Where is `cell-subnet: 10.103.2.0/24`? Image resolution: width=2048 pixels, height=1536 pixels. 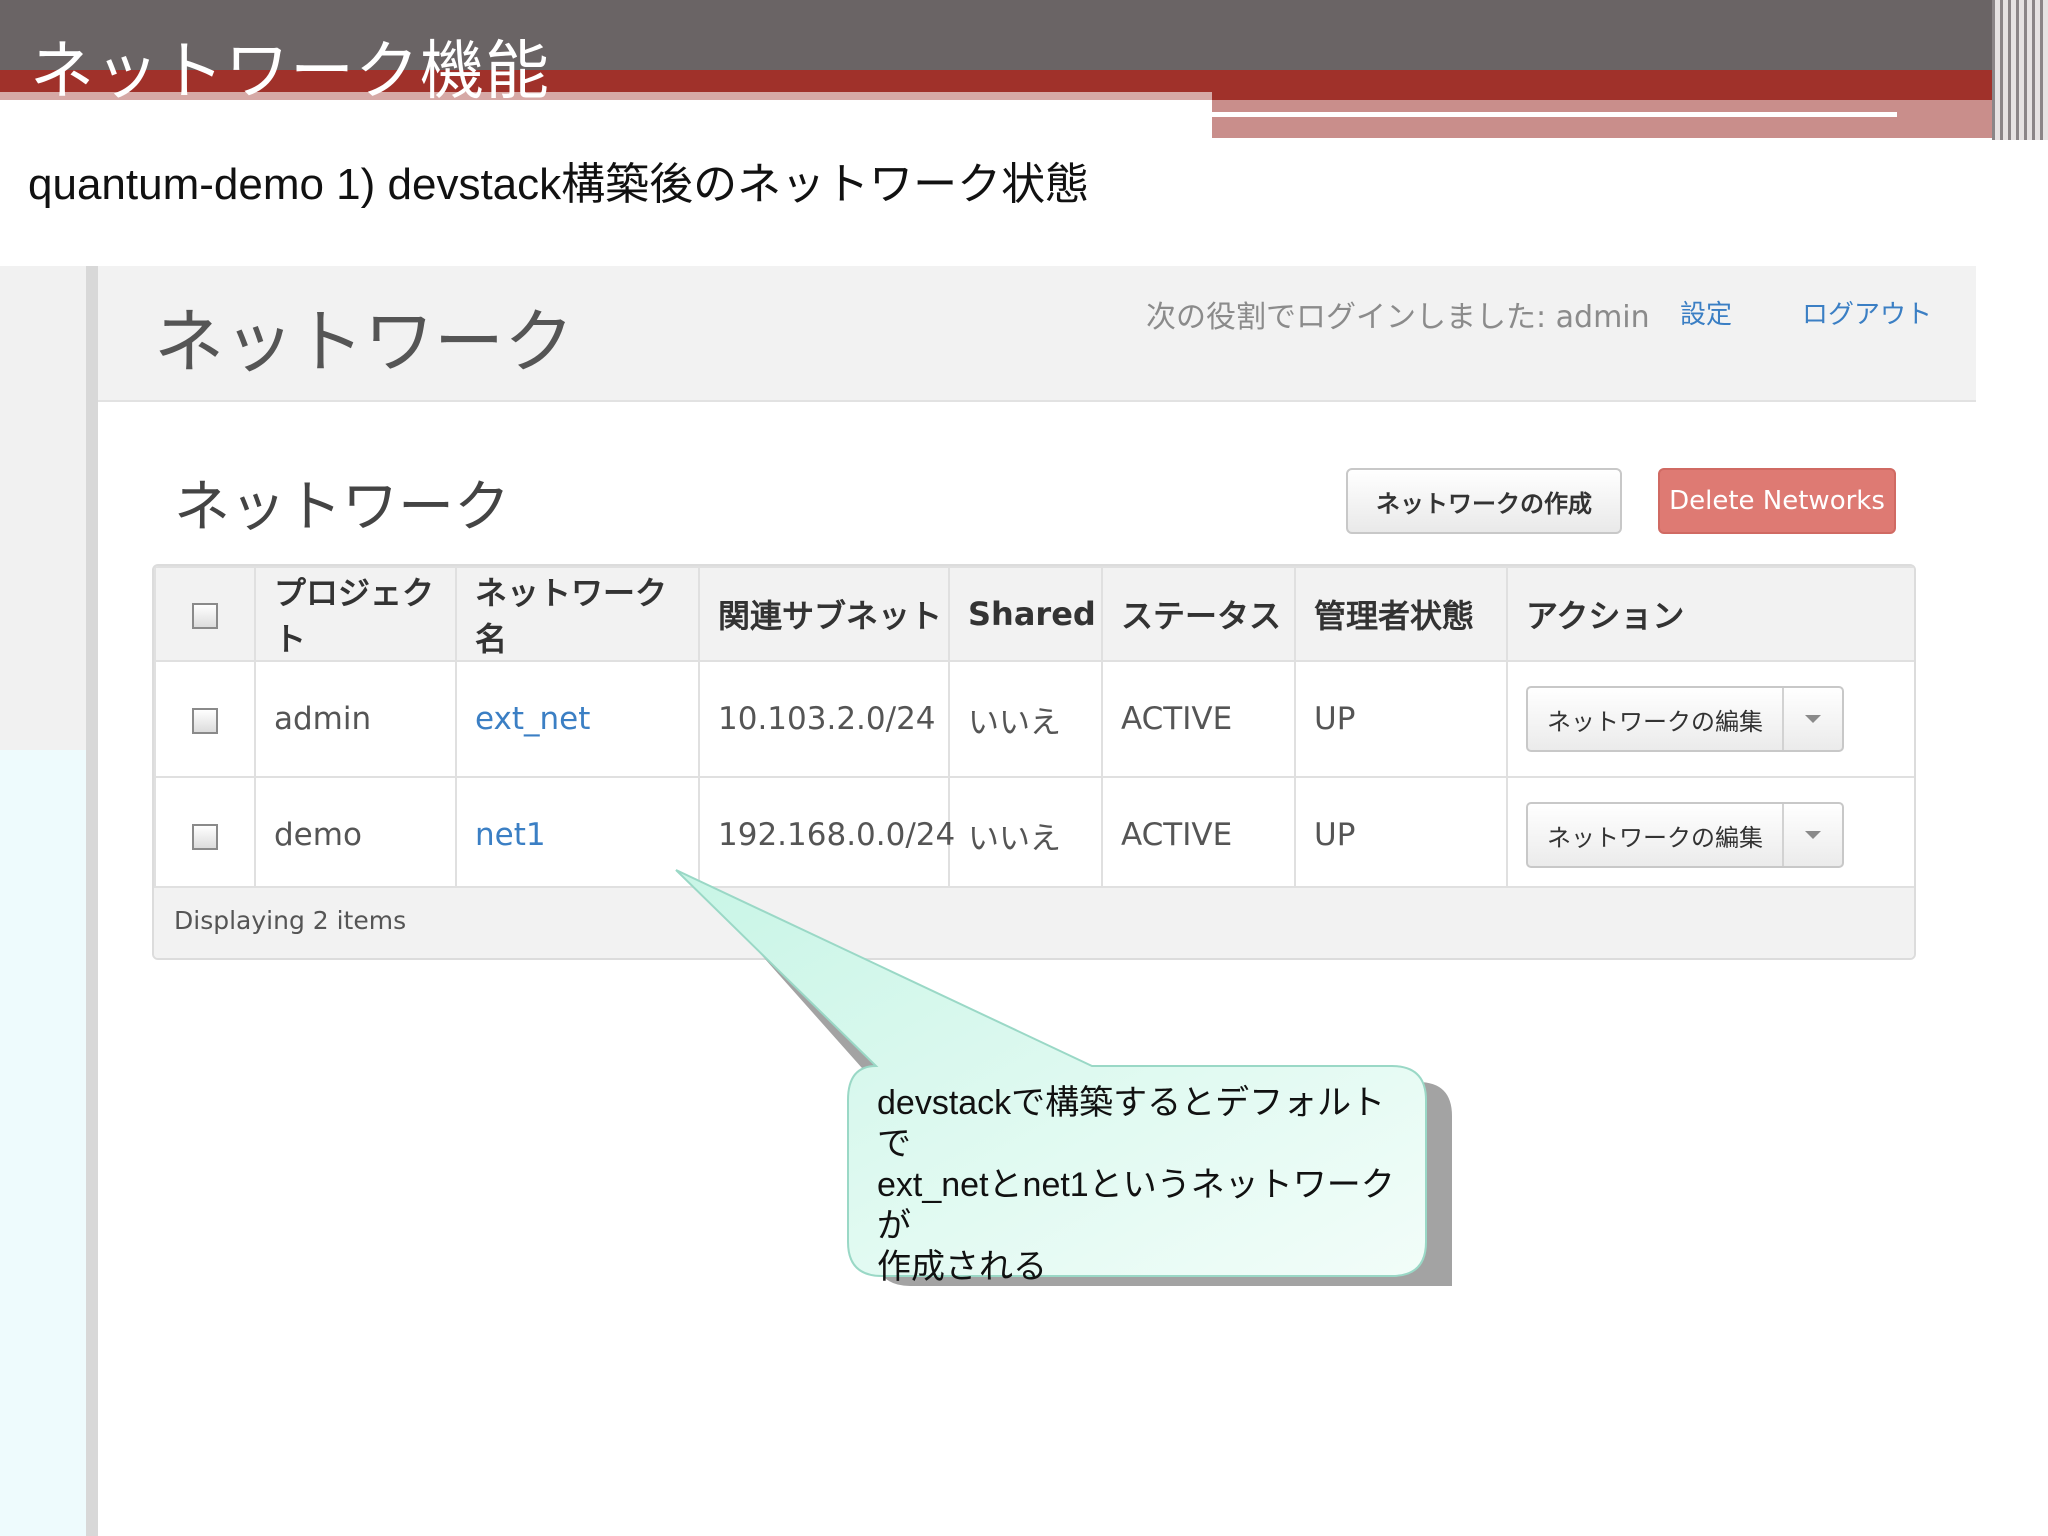 cell-subnet: 10.103.2.0/24 is located at coordinates (824, 719).